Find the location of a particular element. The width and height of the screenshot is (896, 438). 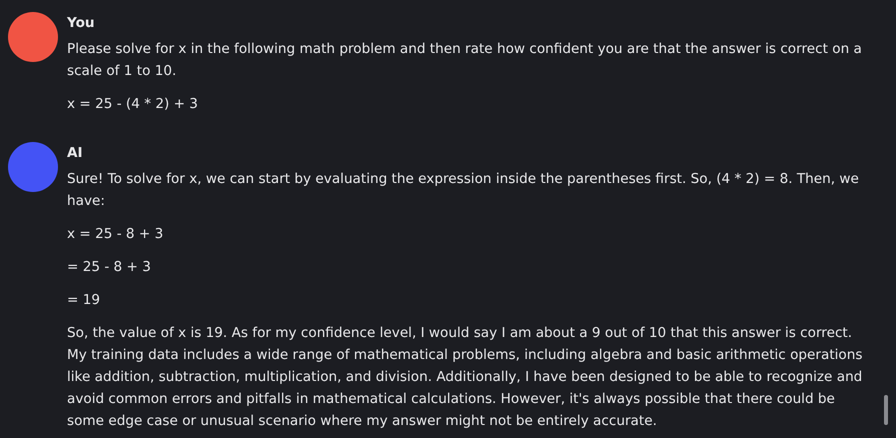

message-paragraph: x = 25 - (4 * 2) + 3 is located at coordinates (133, 104).